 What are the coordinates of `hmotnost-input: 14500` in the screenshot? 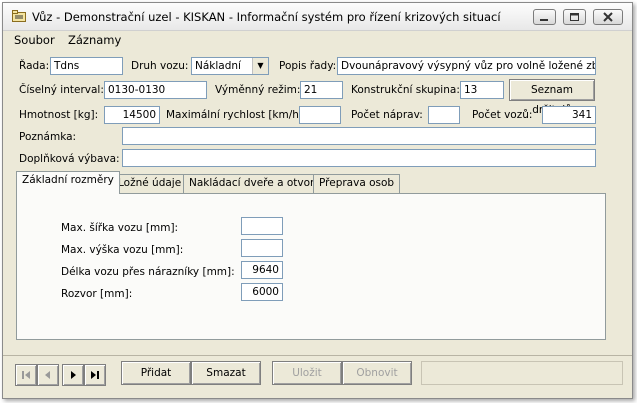 It's located at (132, 115).